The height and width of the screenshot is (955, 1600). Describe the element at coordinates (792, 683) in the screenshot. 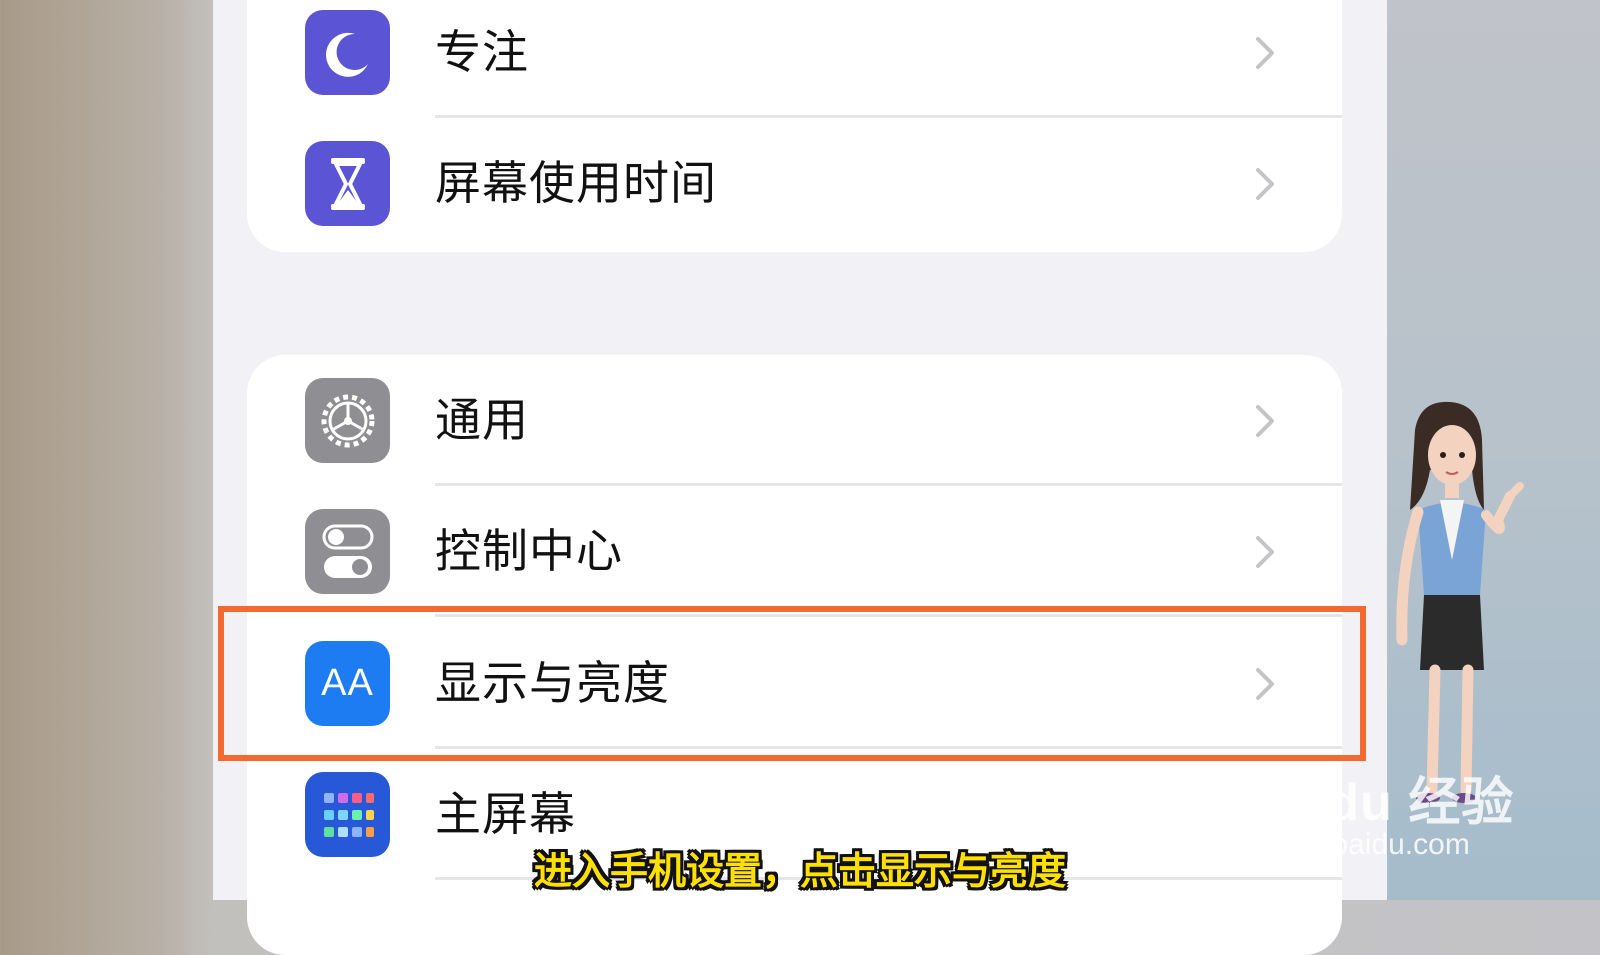

I see `highlight-box` at that location.